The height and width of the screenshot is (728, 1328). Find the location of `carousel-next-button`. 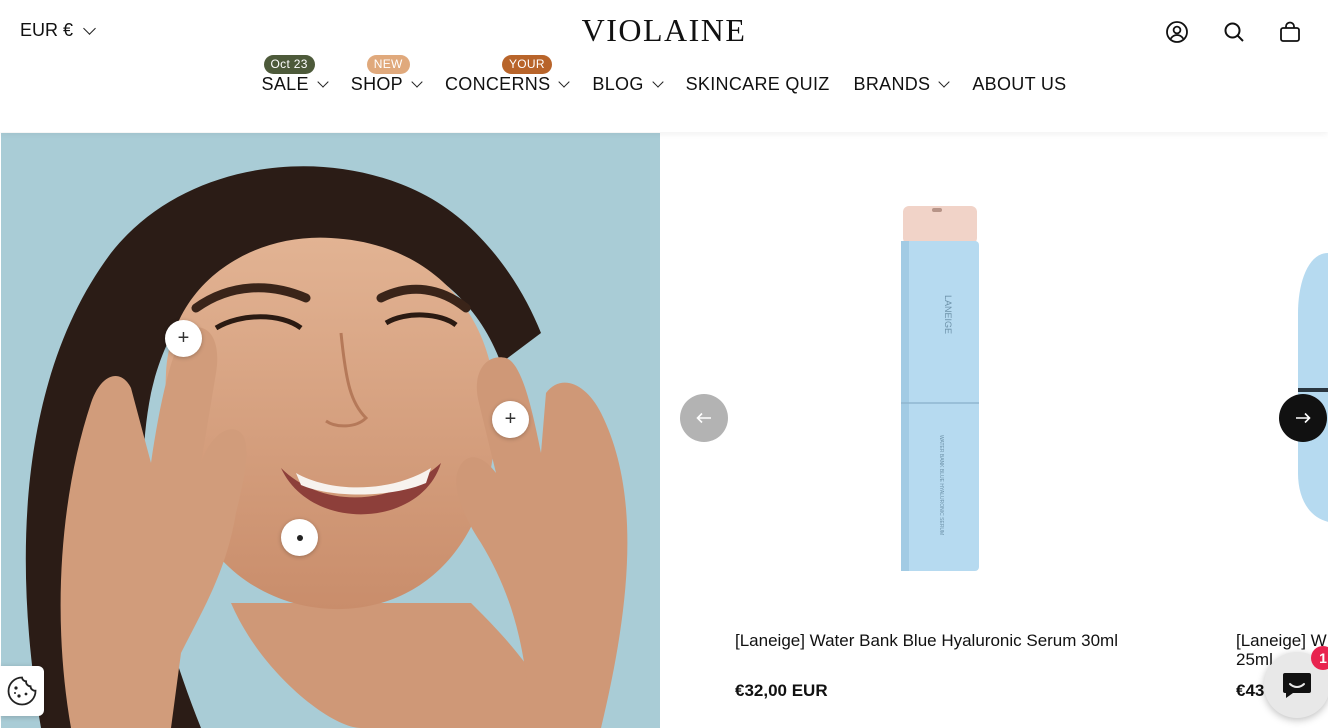

carousel-next-button is located at coordinates (1303, 418).